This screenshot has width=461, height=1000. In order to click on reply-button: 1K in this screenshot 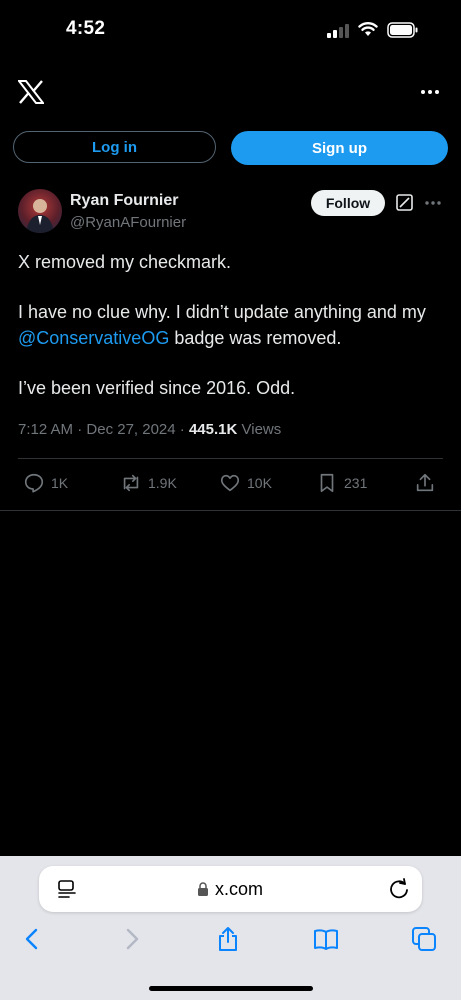, I will do `click(45, 483)`.